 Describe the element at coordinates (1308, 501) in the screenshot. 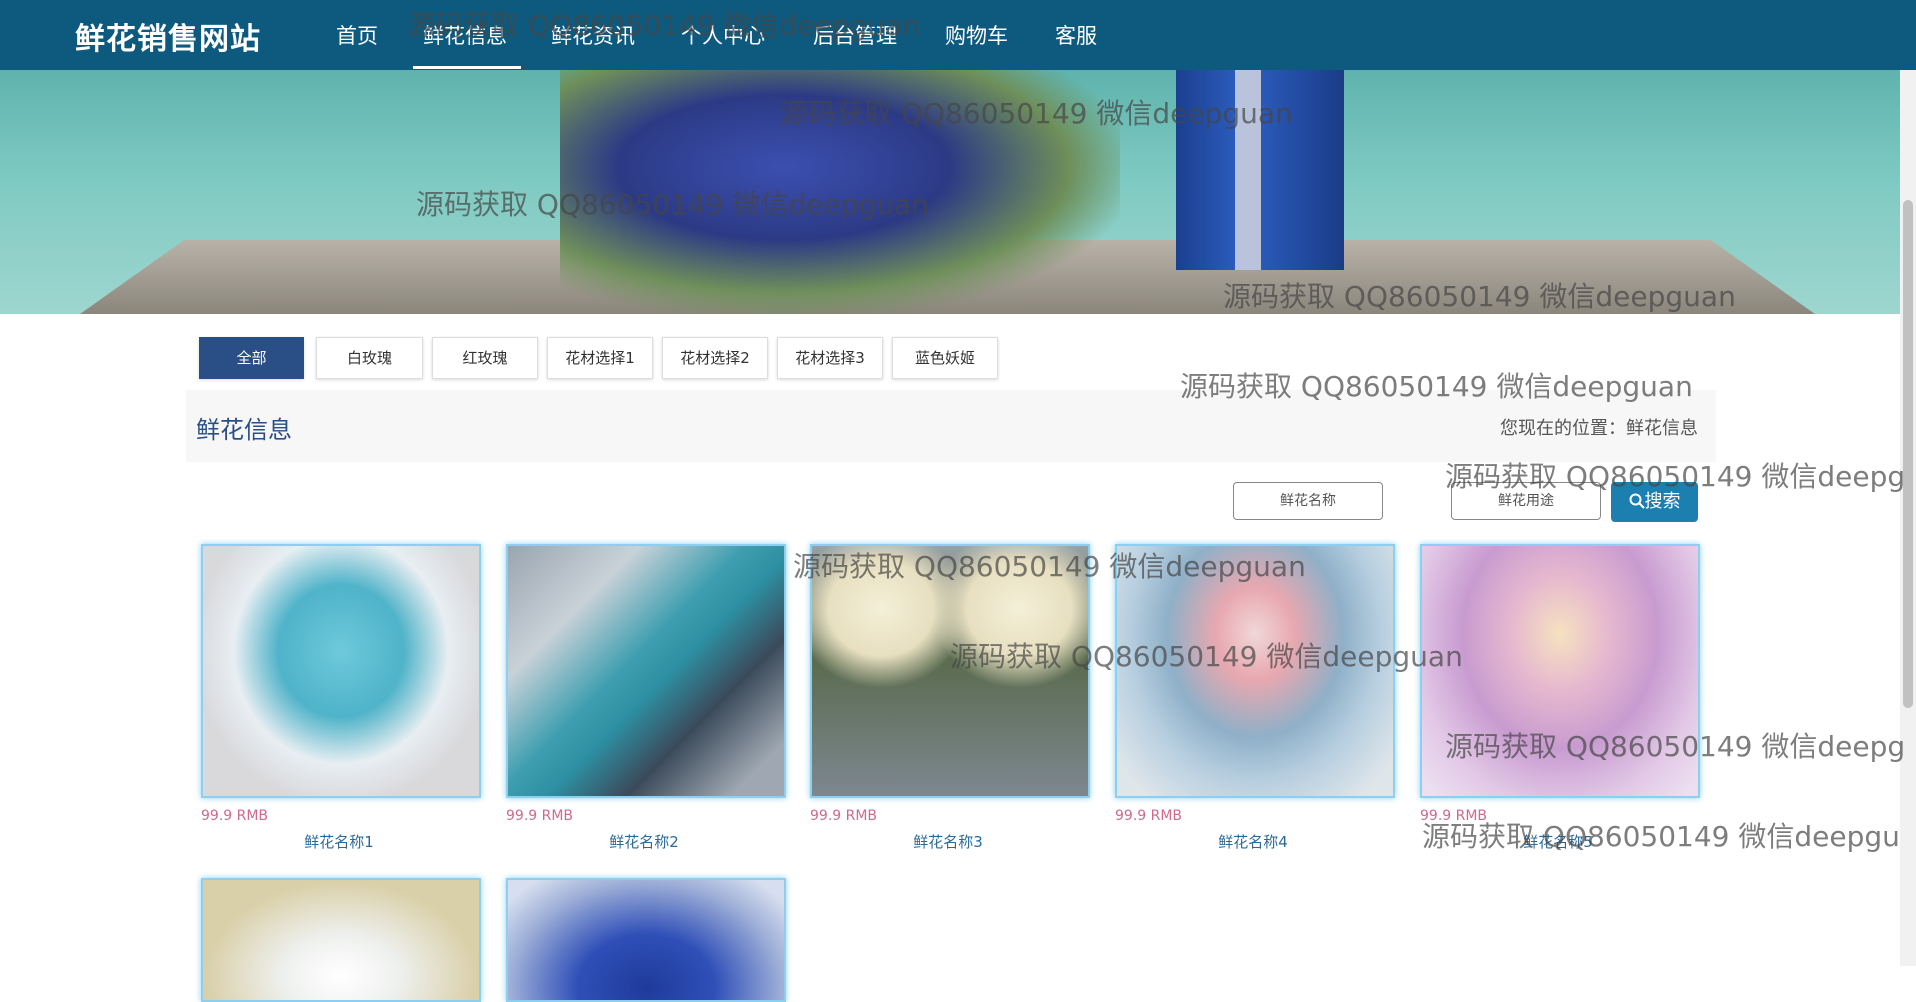

I see `flower-name-search-input: 鲜花名称` at that location.